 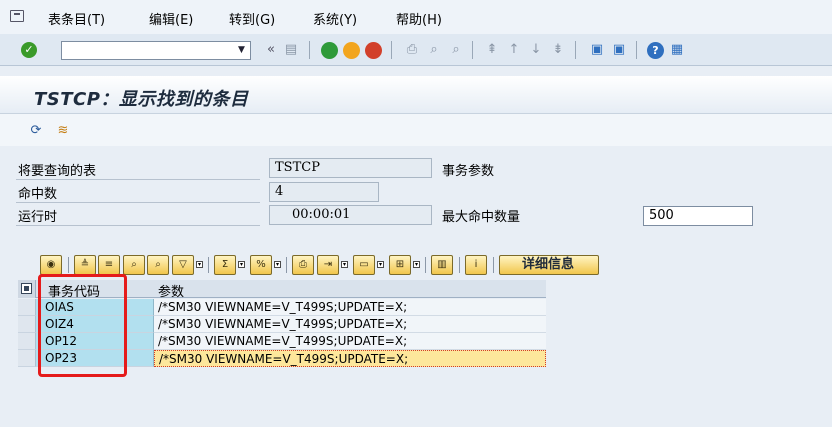 I want to click on first-page-icon: ⇞, so click(x=492, y=50).